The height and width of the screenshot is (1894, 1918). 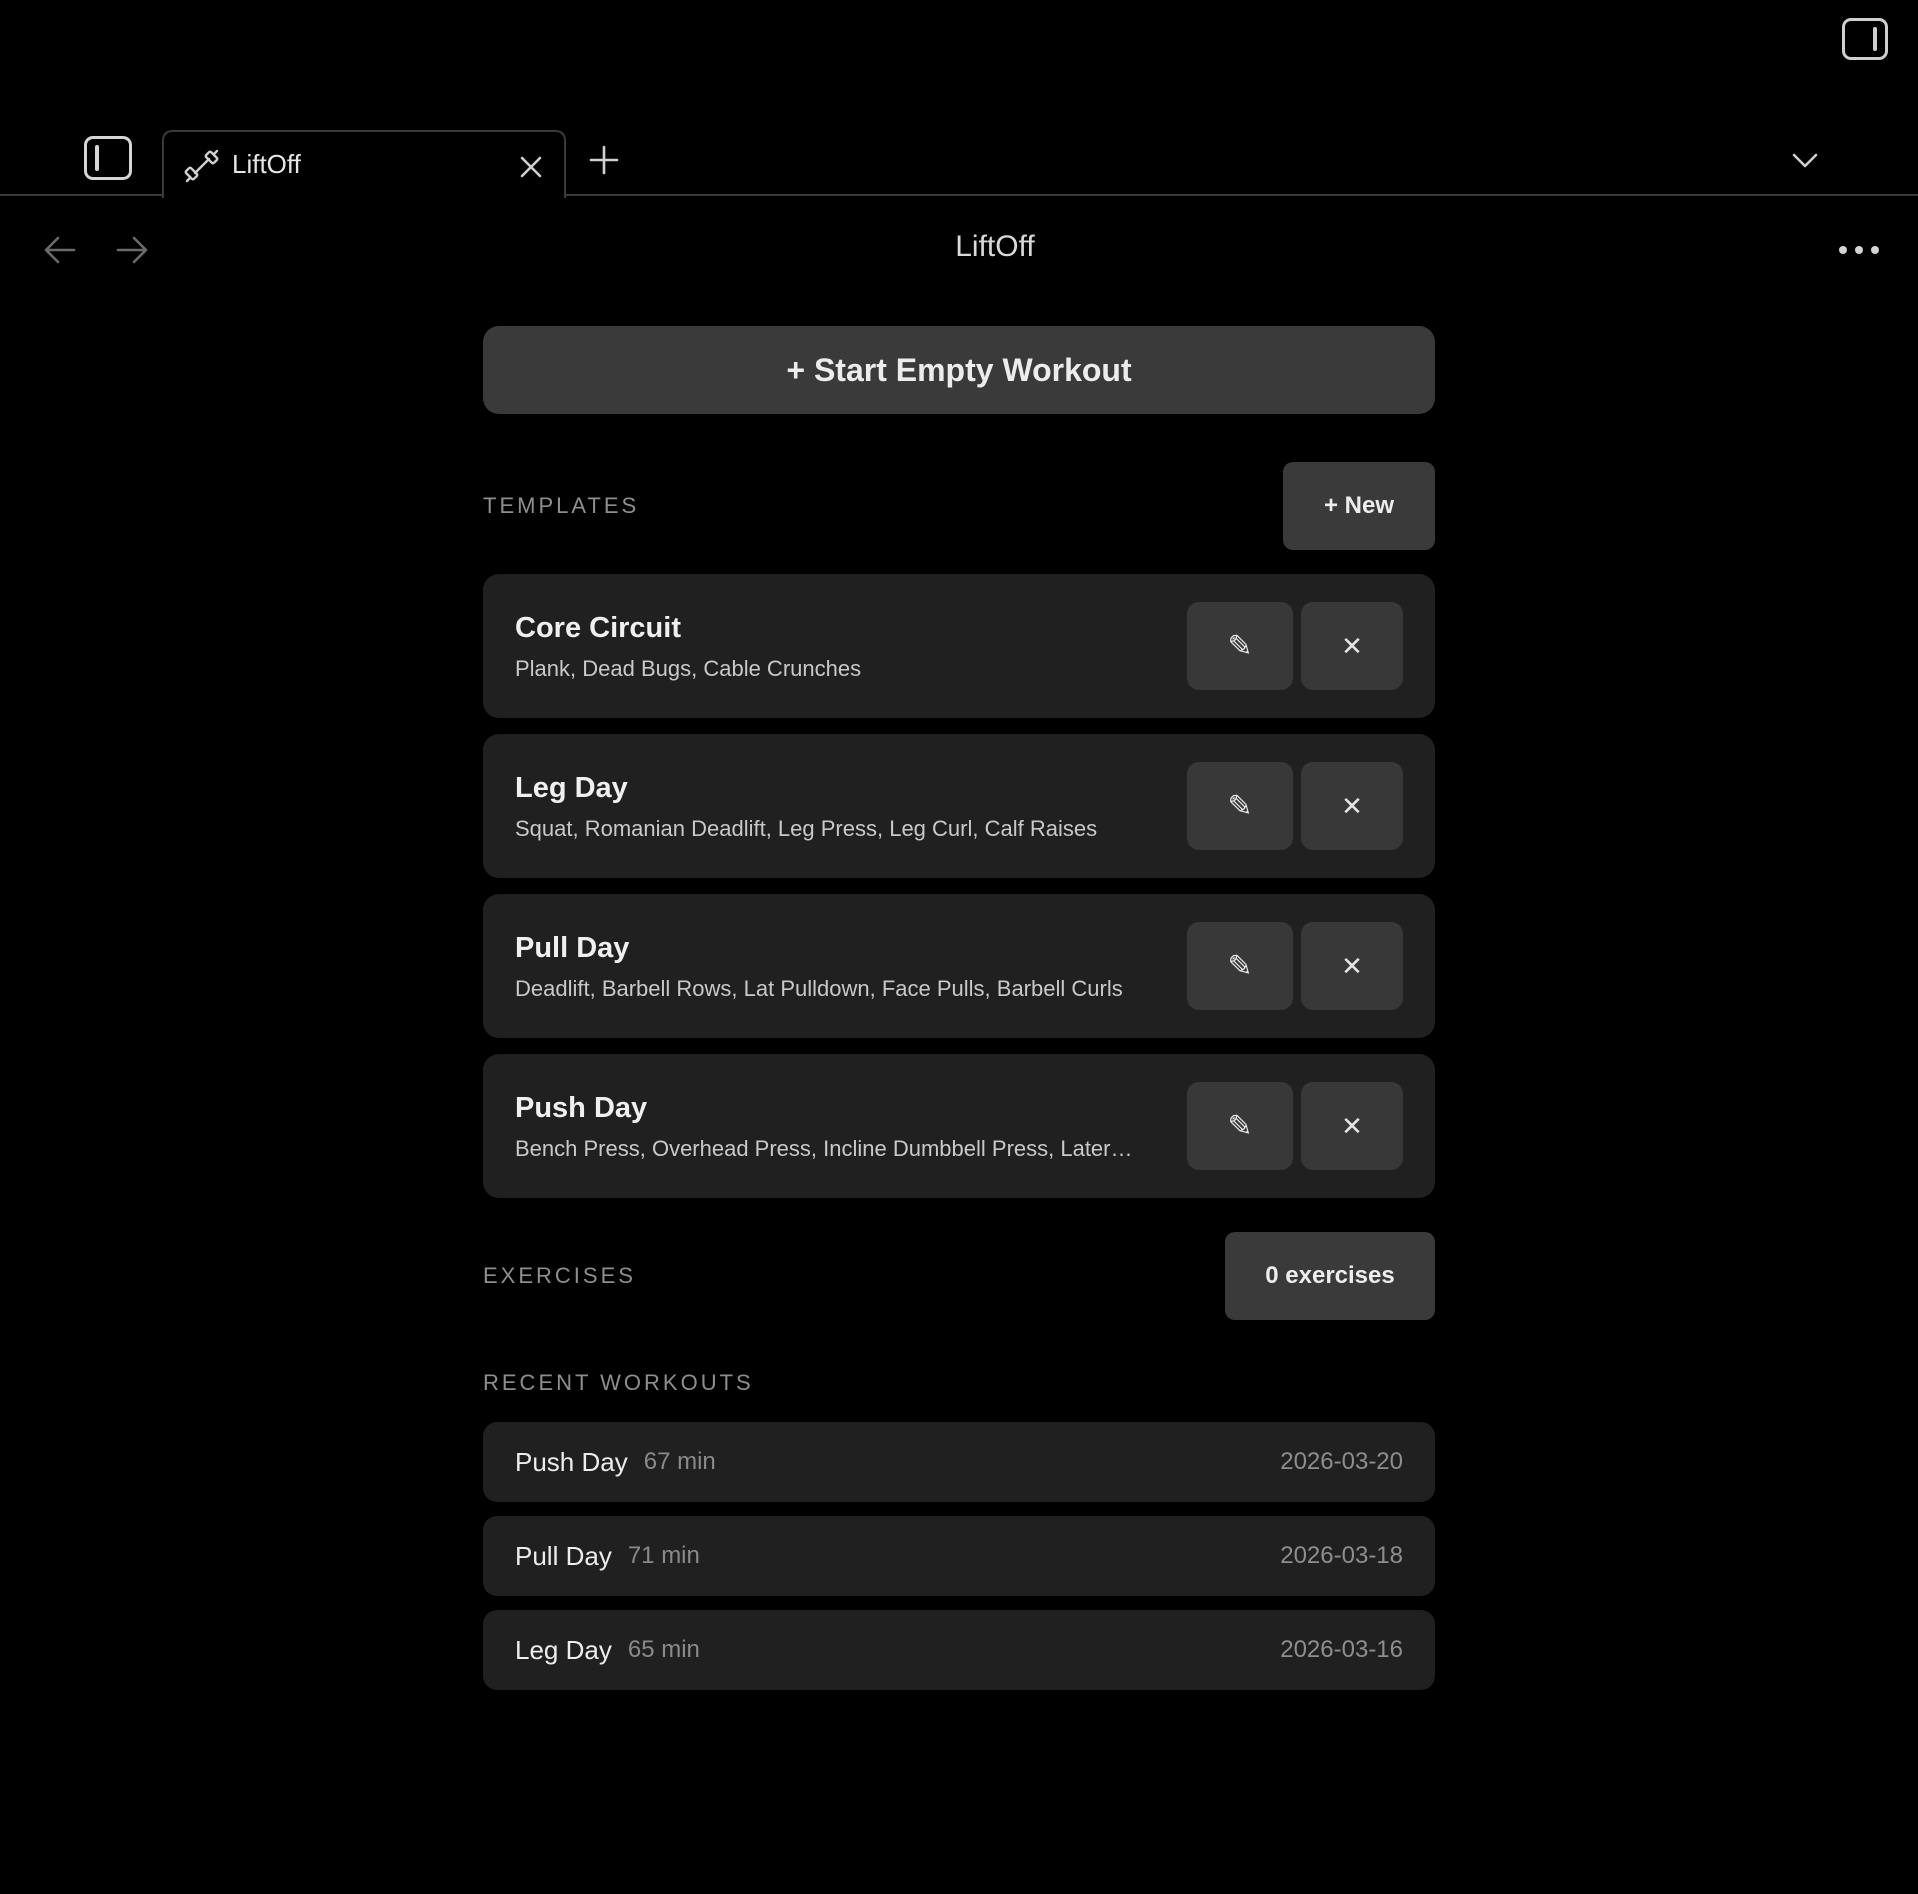 What do you see at coordinates (266, 164) in the screenshot?
I see `tab-title: LiftOff` at bounding box center [266, 164].